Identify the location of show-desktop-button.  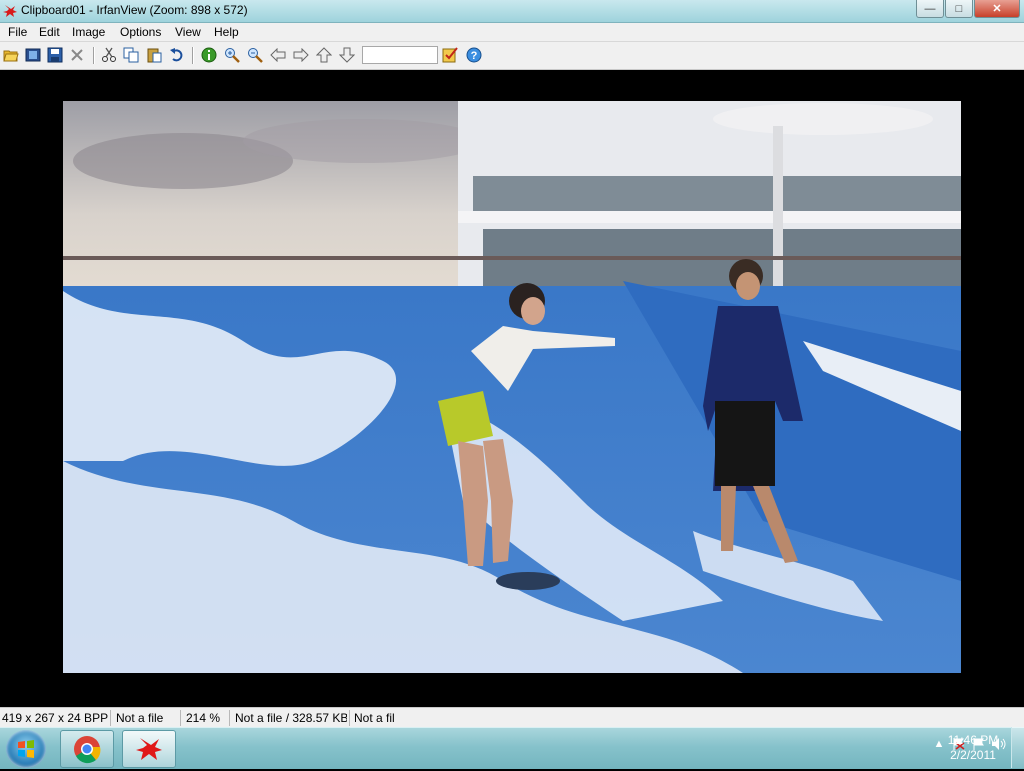
(1017, 747).